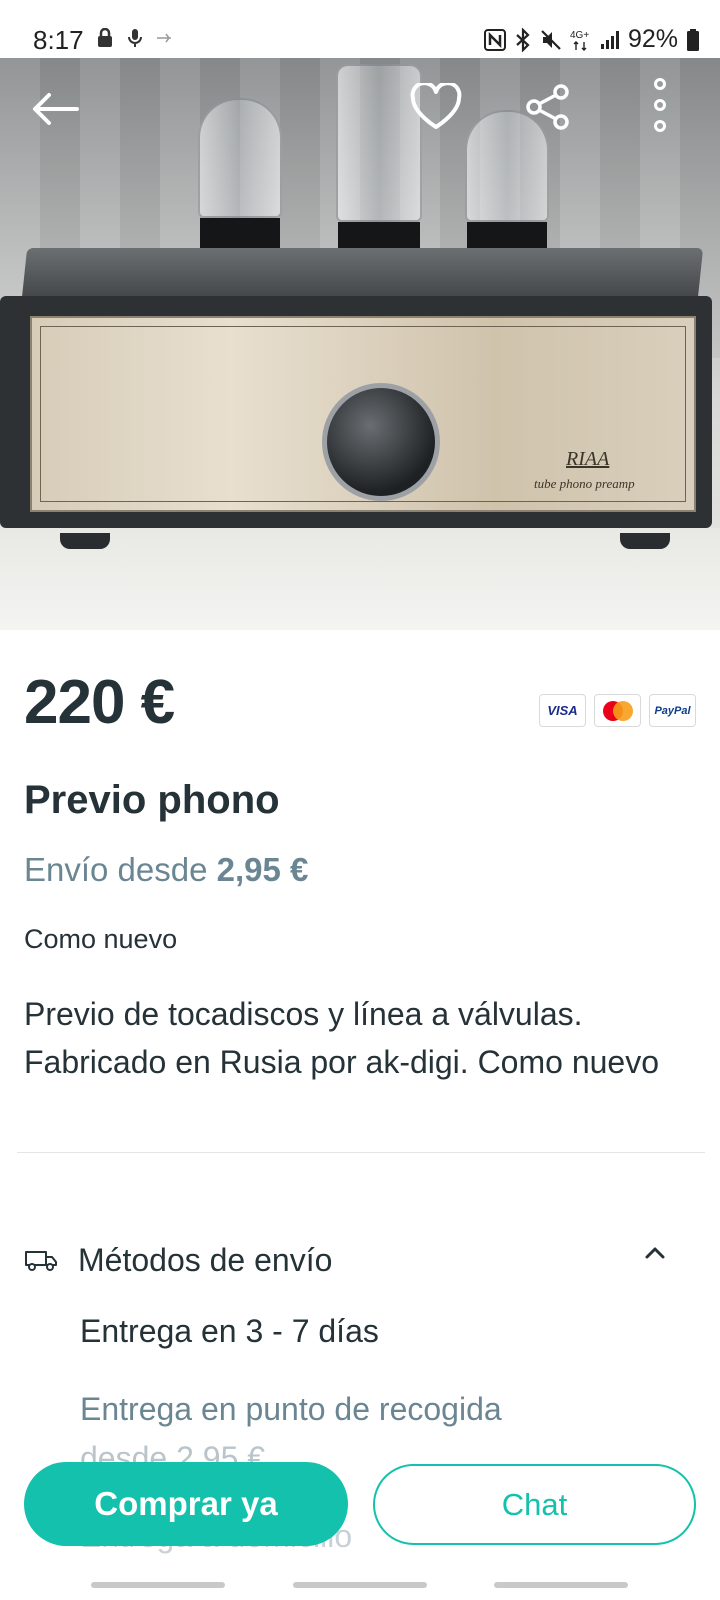  What do you see at coordinates (494, 39) in the screenshot?
I see `nfc-icon` at bounding box center [494, 39].